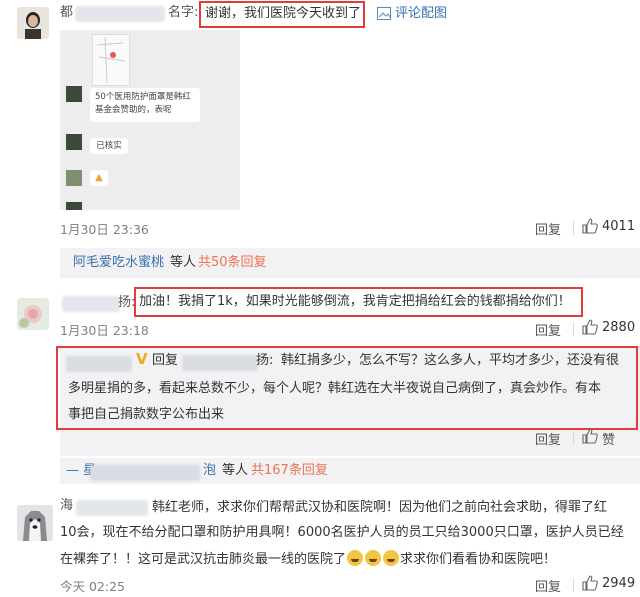 This screenshot has height=597, width=640. Describe the element at coordinates (145, 473) in the screenshot. I see `thread-user-blurred` at that location.